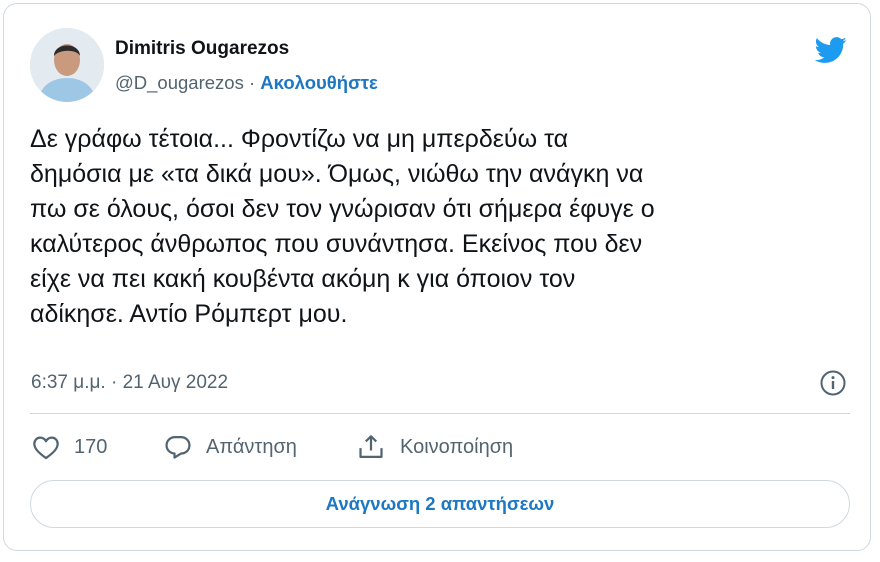  I want to click on read-replies-label: Ανάγνωση 2 απαντήσεων, so click(440, 503).